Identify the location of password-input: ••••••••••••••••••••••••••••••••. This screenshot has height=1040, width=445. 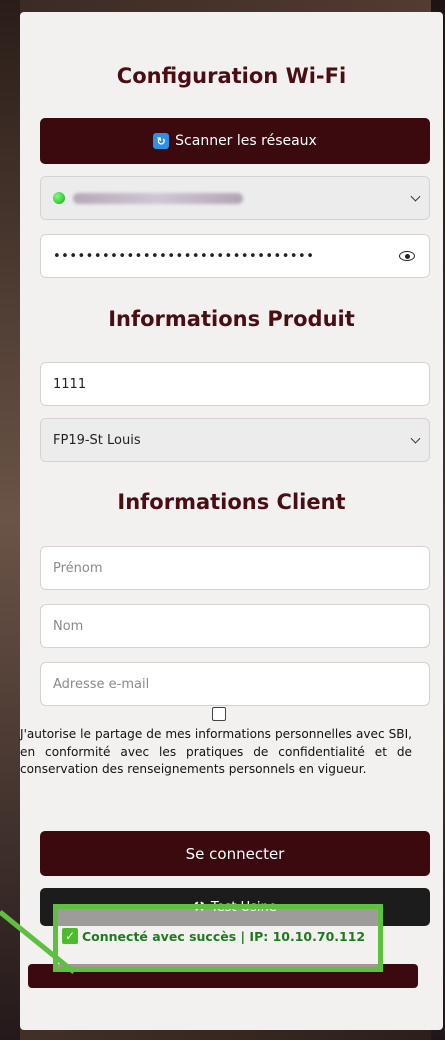
(235, 256).